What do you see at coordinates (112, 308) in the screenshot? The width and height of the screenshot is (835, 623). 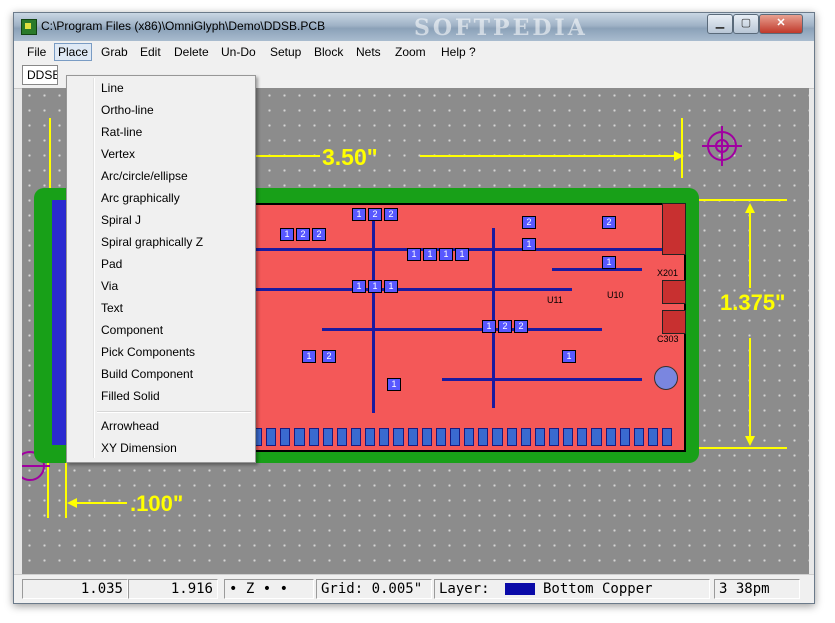 I see `menu-item-text: Text` at bounding box center [112, 308].